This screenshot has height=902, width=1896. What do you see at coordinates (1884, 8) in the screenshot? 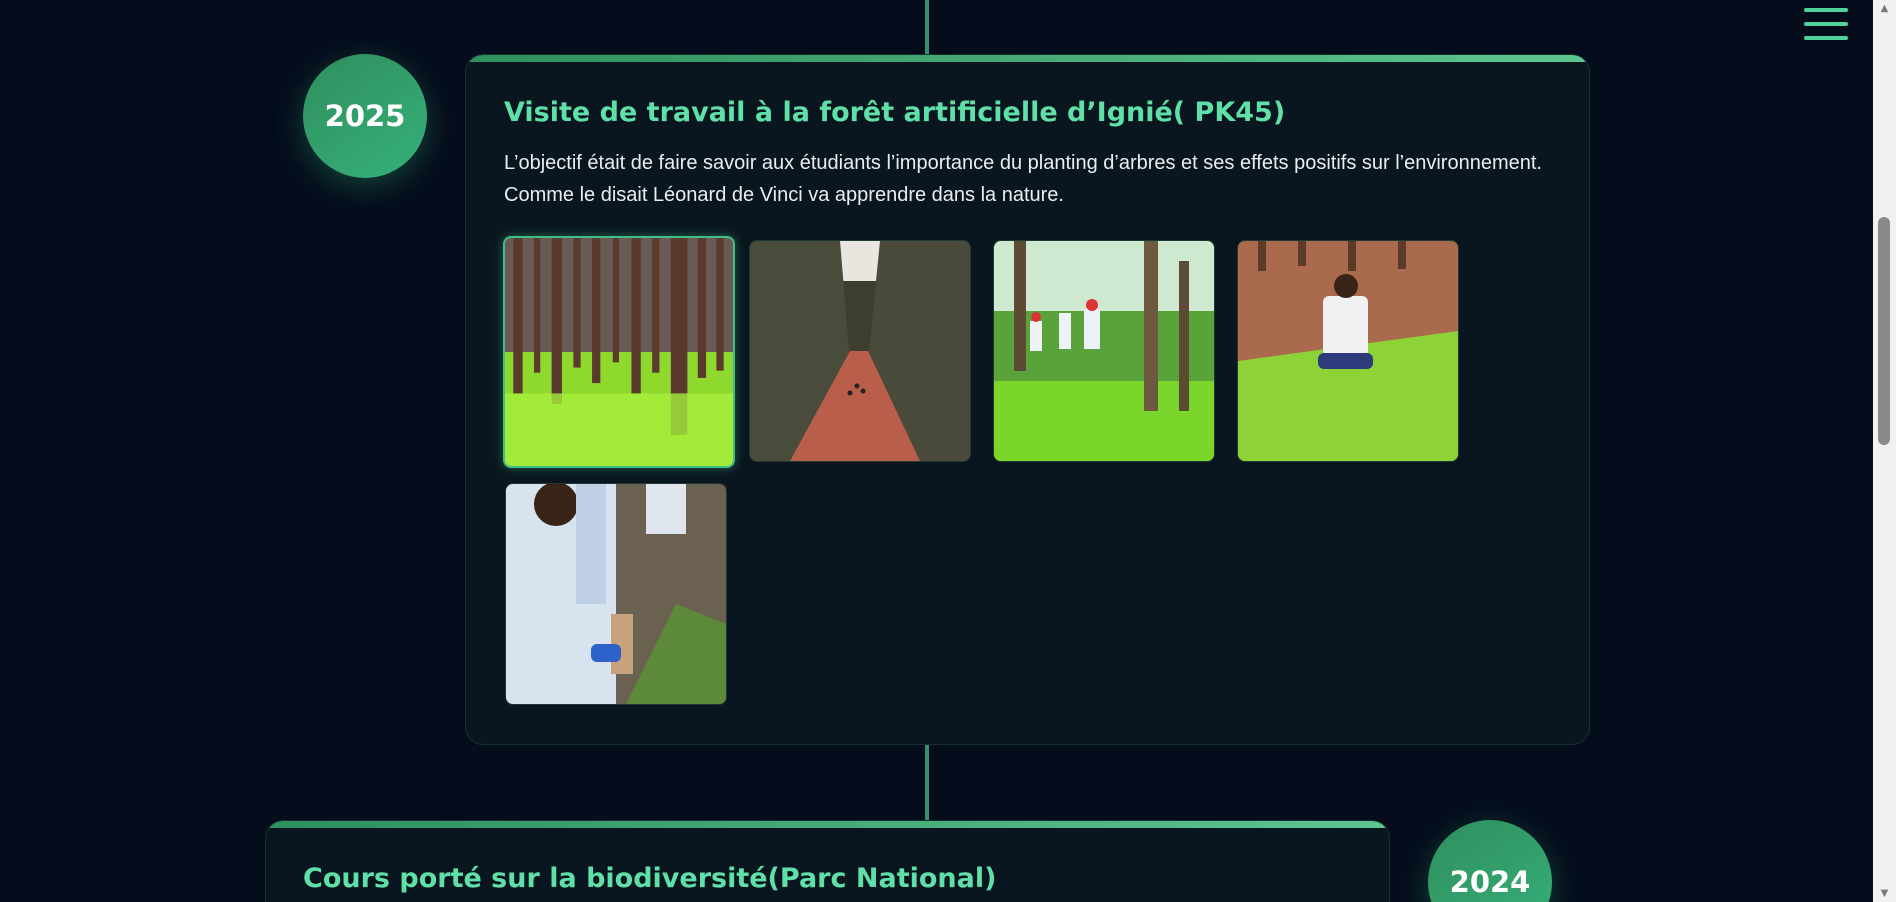
I see `scroll-up-arrow-icon: ▲` at bounding box center [1884, 8].